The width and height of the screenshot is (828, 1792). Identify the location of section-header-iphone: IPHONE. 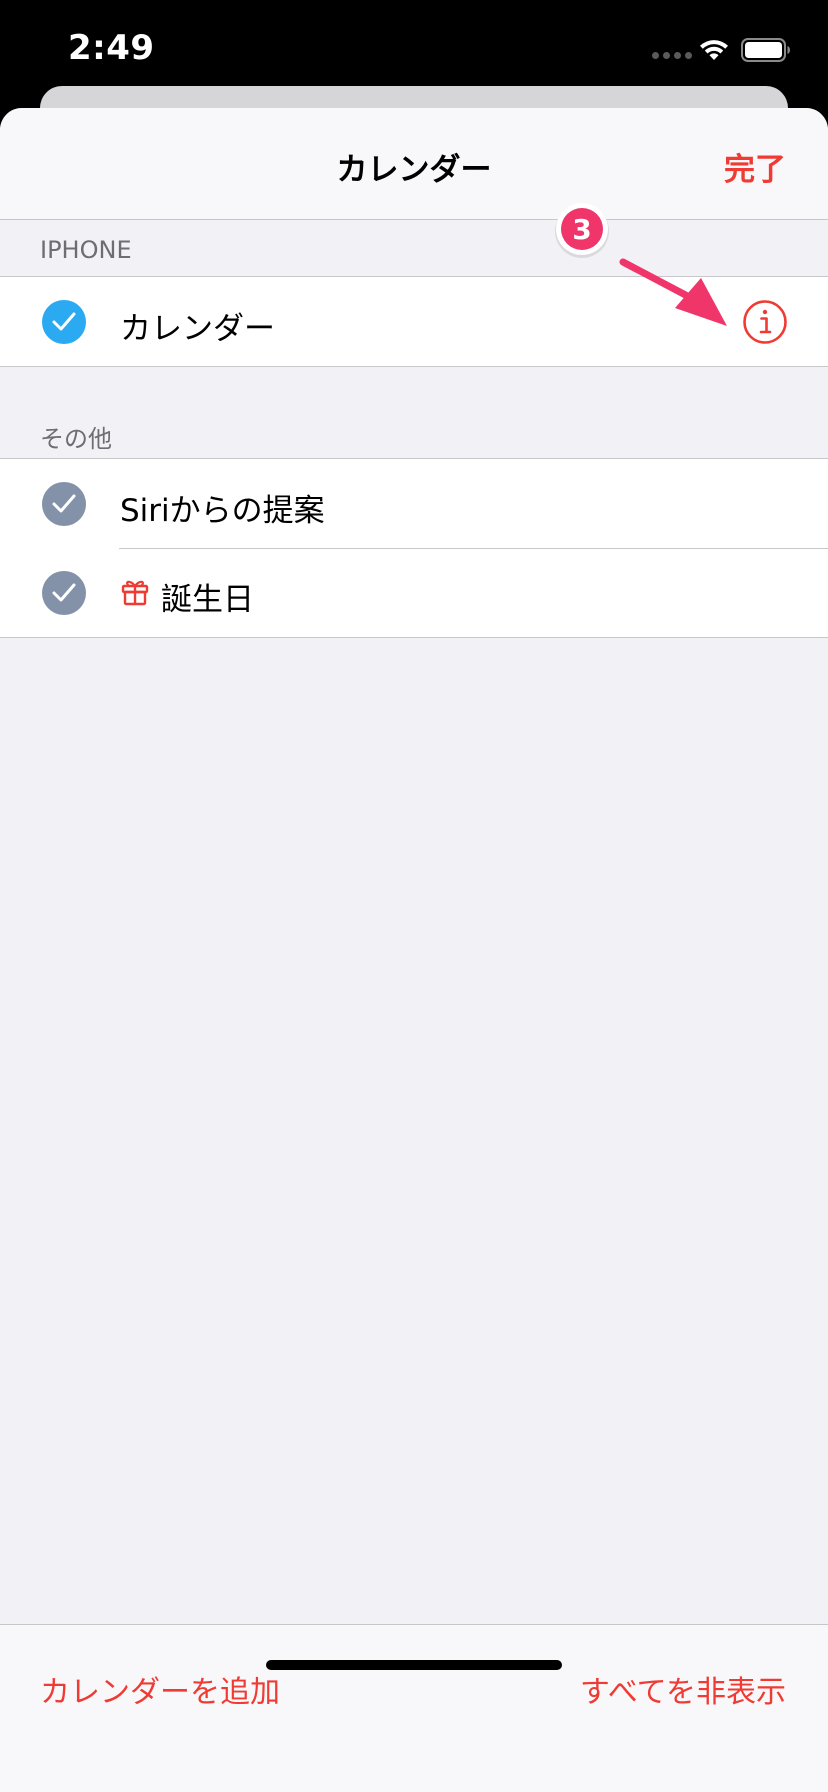
(86, 250).